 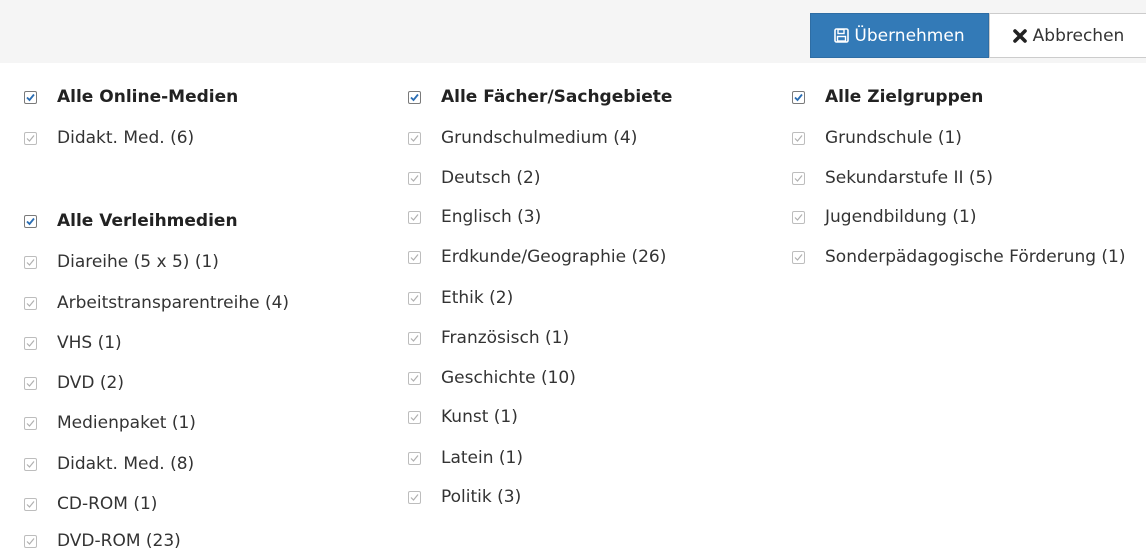 What do you see at coordinates (126, 464) in the screenshot?
I see `filter-option-label: Didakt. Med. (8)` at bounding box center [126, 464].